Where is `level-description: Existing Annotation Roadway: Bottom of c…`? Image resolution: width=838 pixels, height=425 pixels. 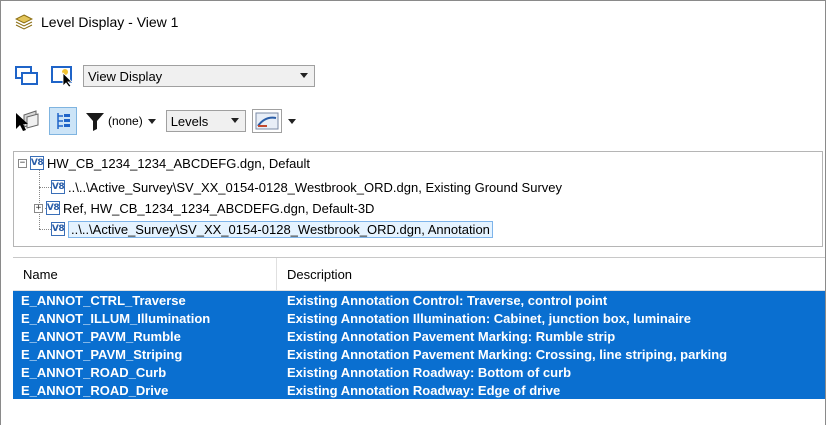
level-description: Existing Annotation Roadway: Bottom of c… is located at coordinates (429, 372).